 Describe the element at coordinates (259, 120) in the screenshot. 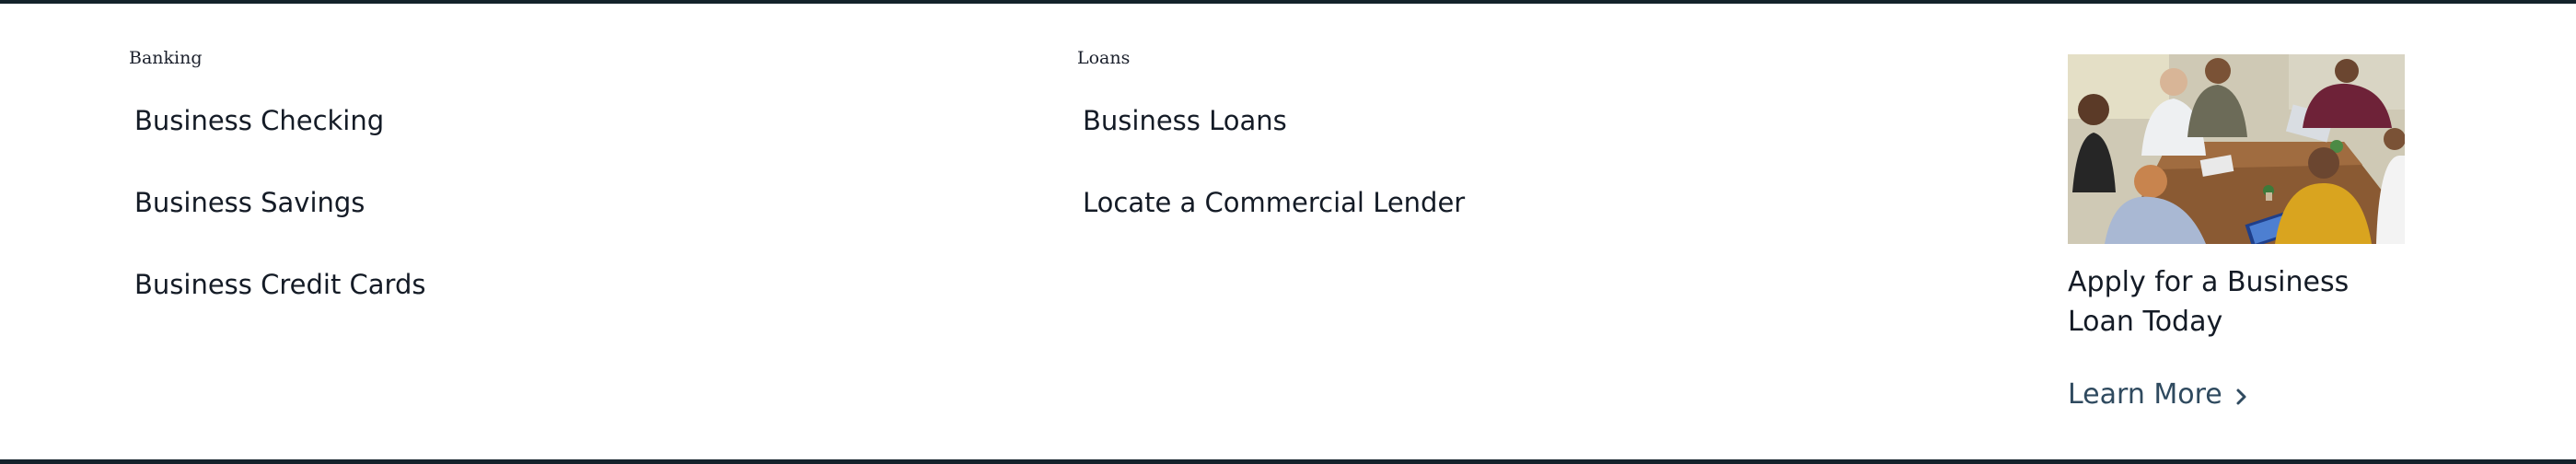

I see `business-checking-link: Business Checking` at that location.